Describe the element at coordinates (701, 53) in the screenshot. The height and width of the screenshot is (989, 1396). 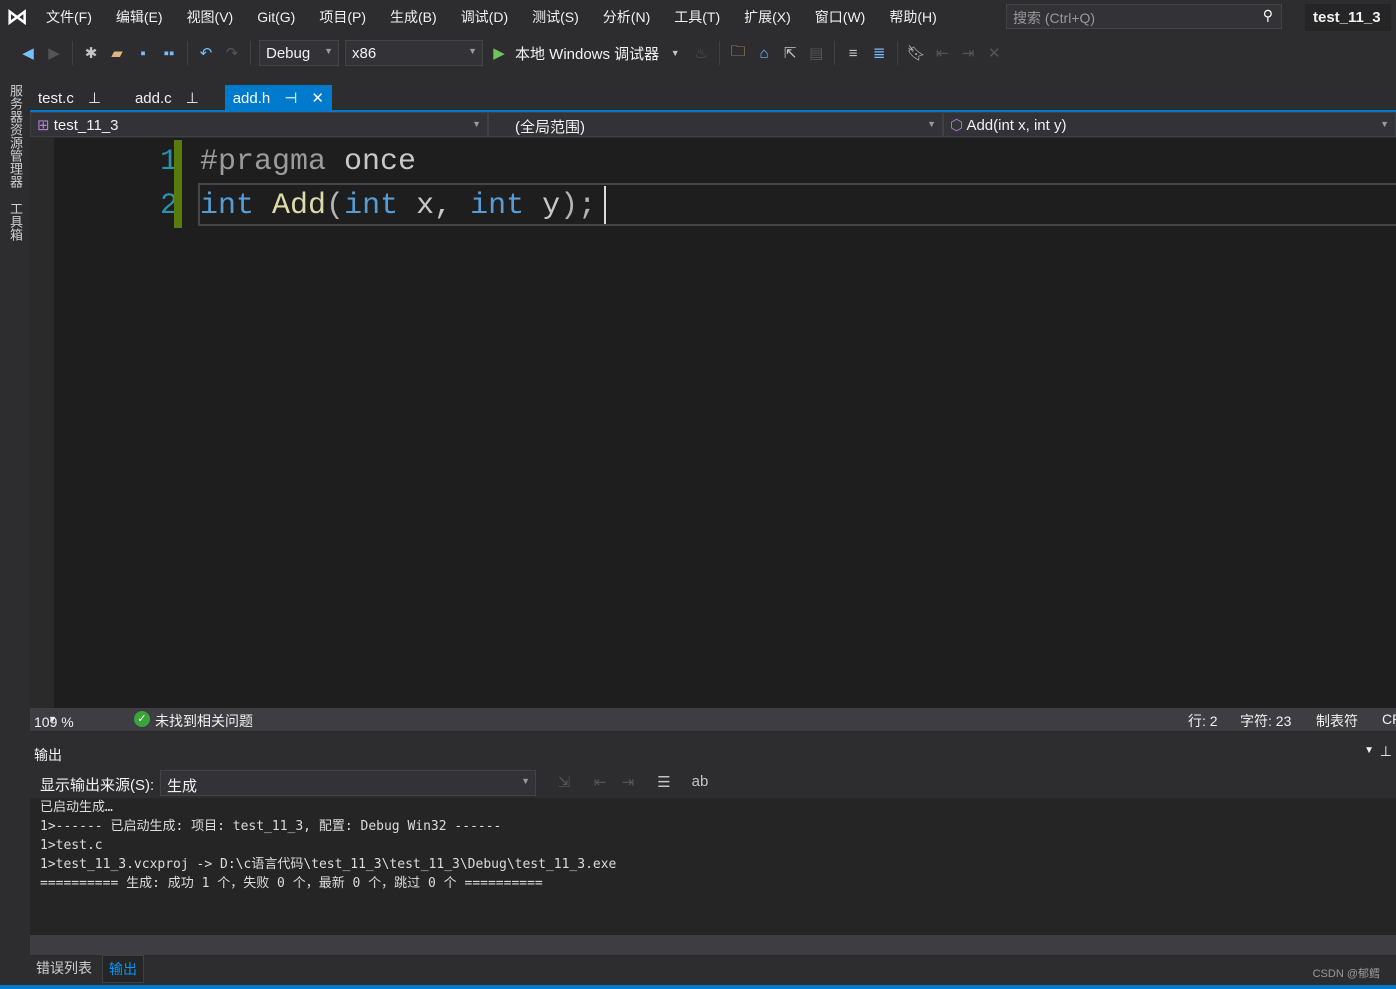
I see `hot-reload-icon: ♨` at that location.